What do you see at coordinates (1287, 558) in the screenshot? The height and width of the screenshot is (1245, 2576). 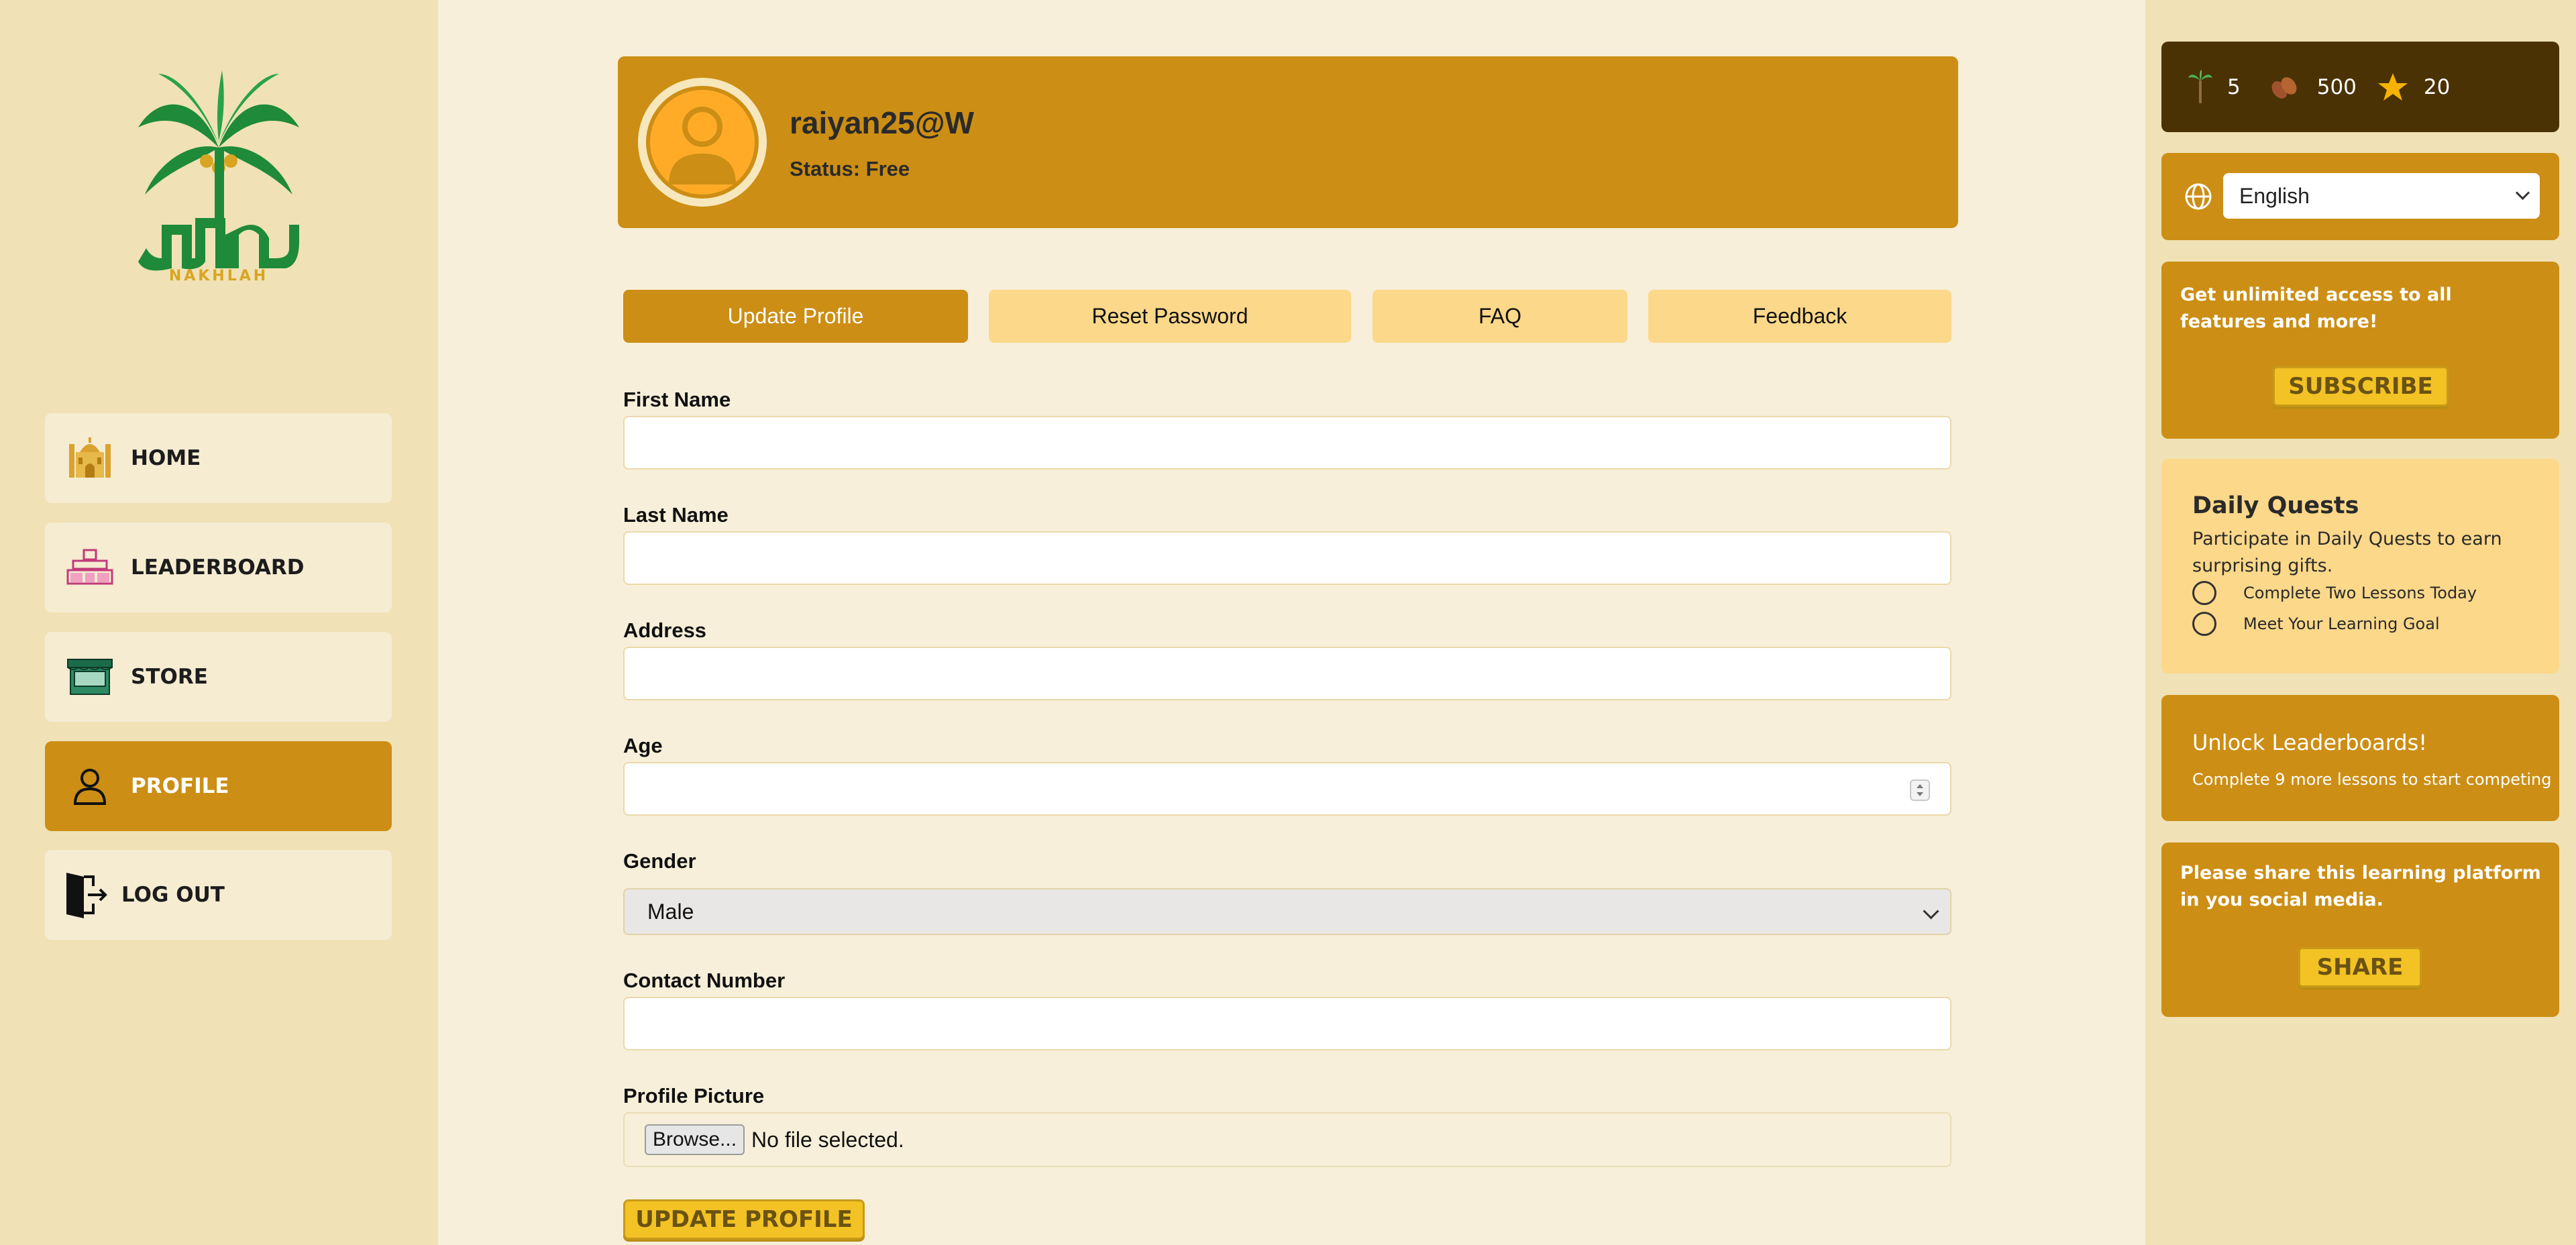 I see `last-name-field` at bounding box center [1287, 558].